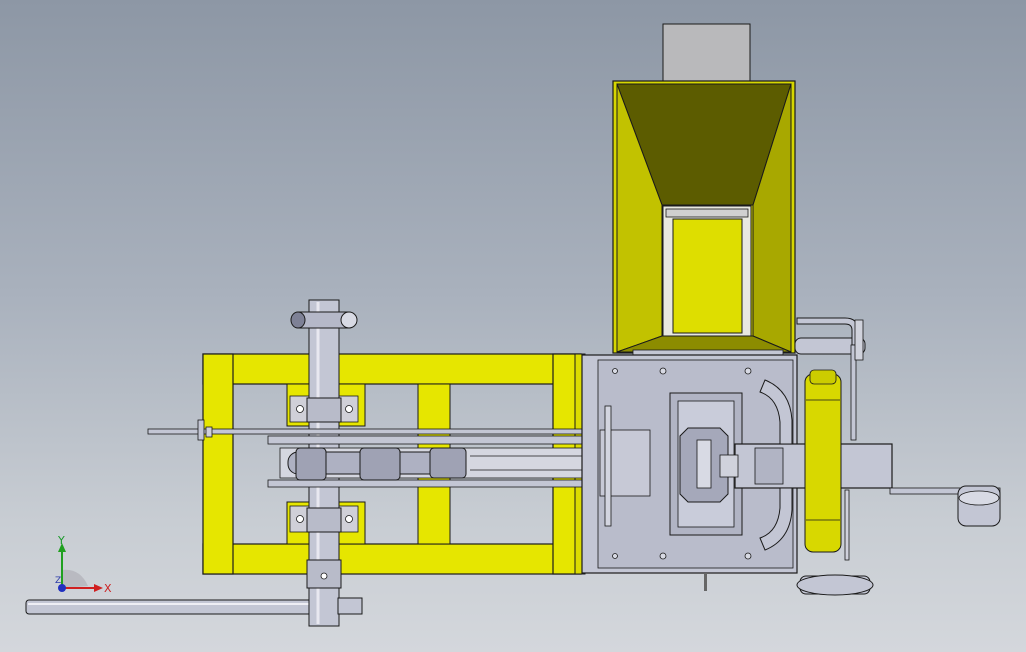  What do you see at coordinates (704, 189) in the screenshot?
I see `hopper` at bounding box center [704, 189].